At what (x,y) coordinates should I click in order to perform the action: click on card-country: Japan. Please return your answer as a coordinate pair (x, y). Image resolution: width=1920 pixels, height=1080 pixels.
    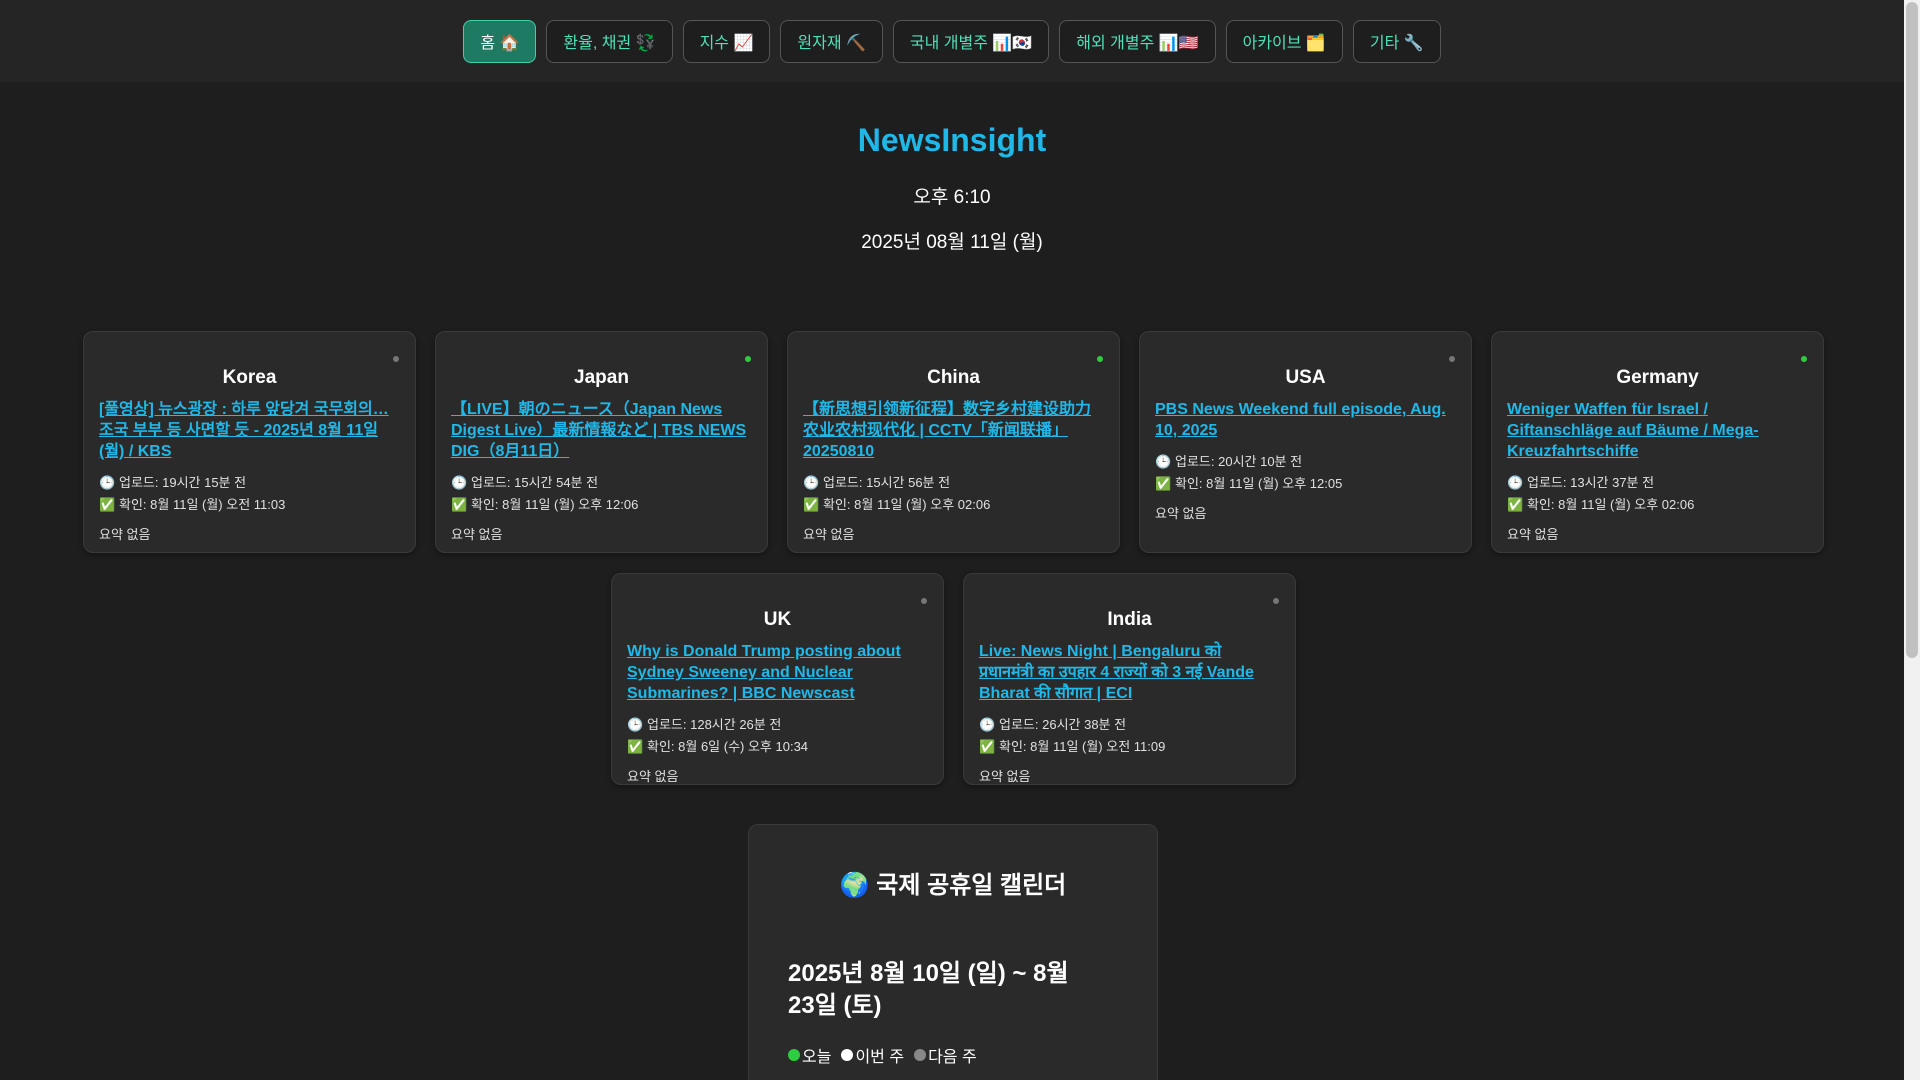
    Looking at the image, I should click on (601, 377).